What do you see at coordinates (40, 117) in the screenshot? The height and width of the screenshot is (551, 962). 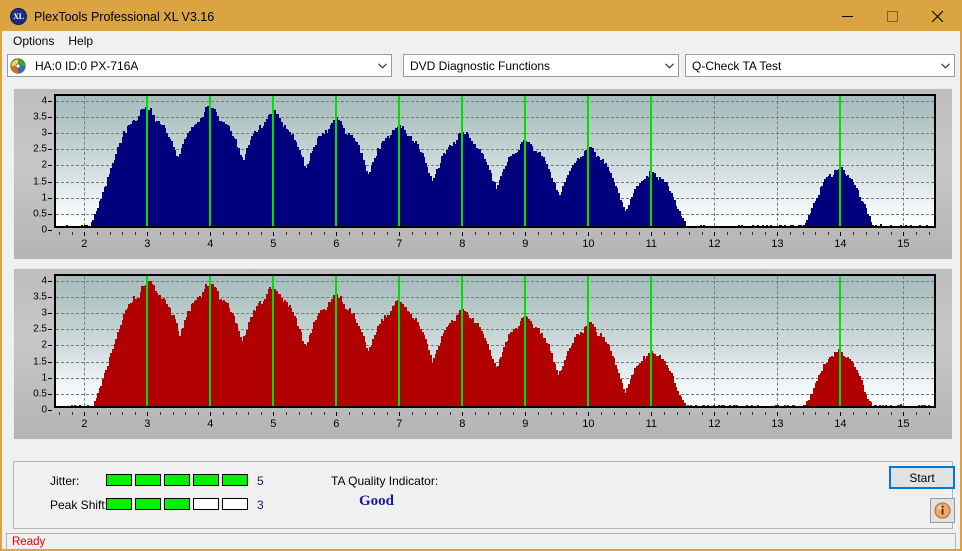 I see `y-axis-tick-label: 3.5` at bounding box center [40, 117].